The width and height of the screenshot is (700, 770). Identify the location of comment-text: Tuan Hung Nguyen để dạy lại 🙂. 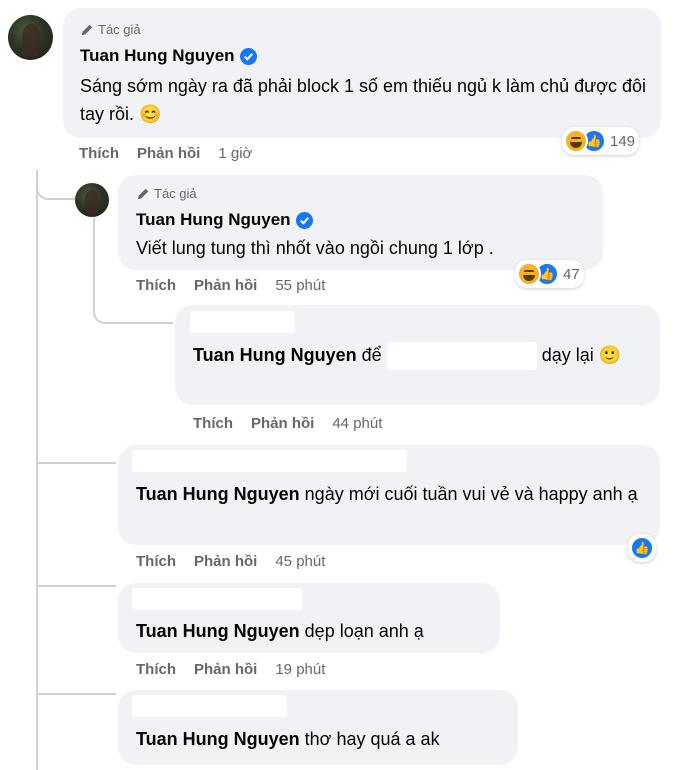
(418, 356).